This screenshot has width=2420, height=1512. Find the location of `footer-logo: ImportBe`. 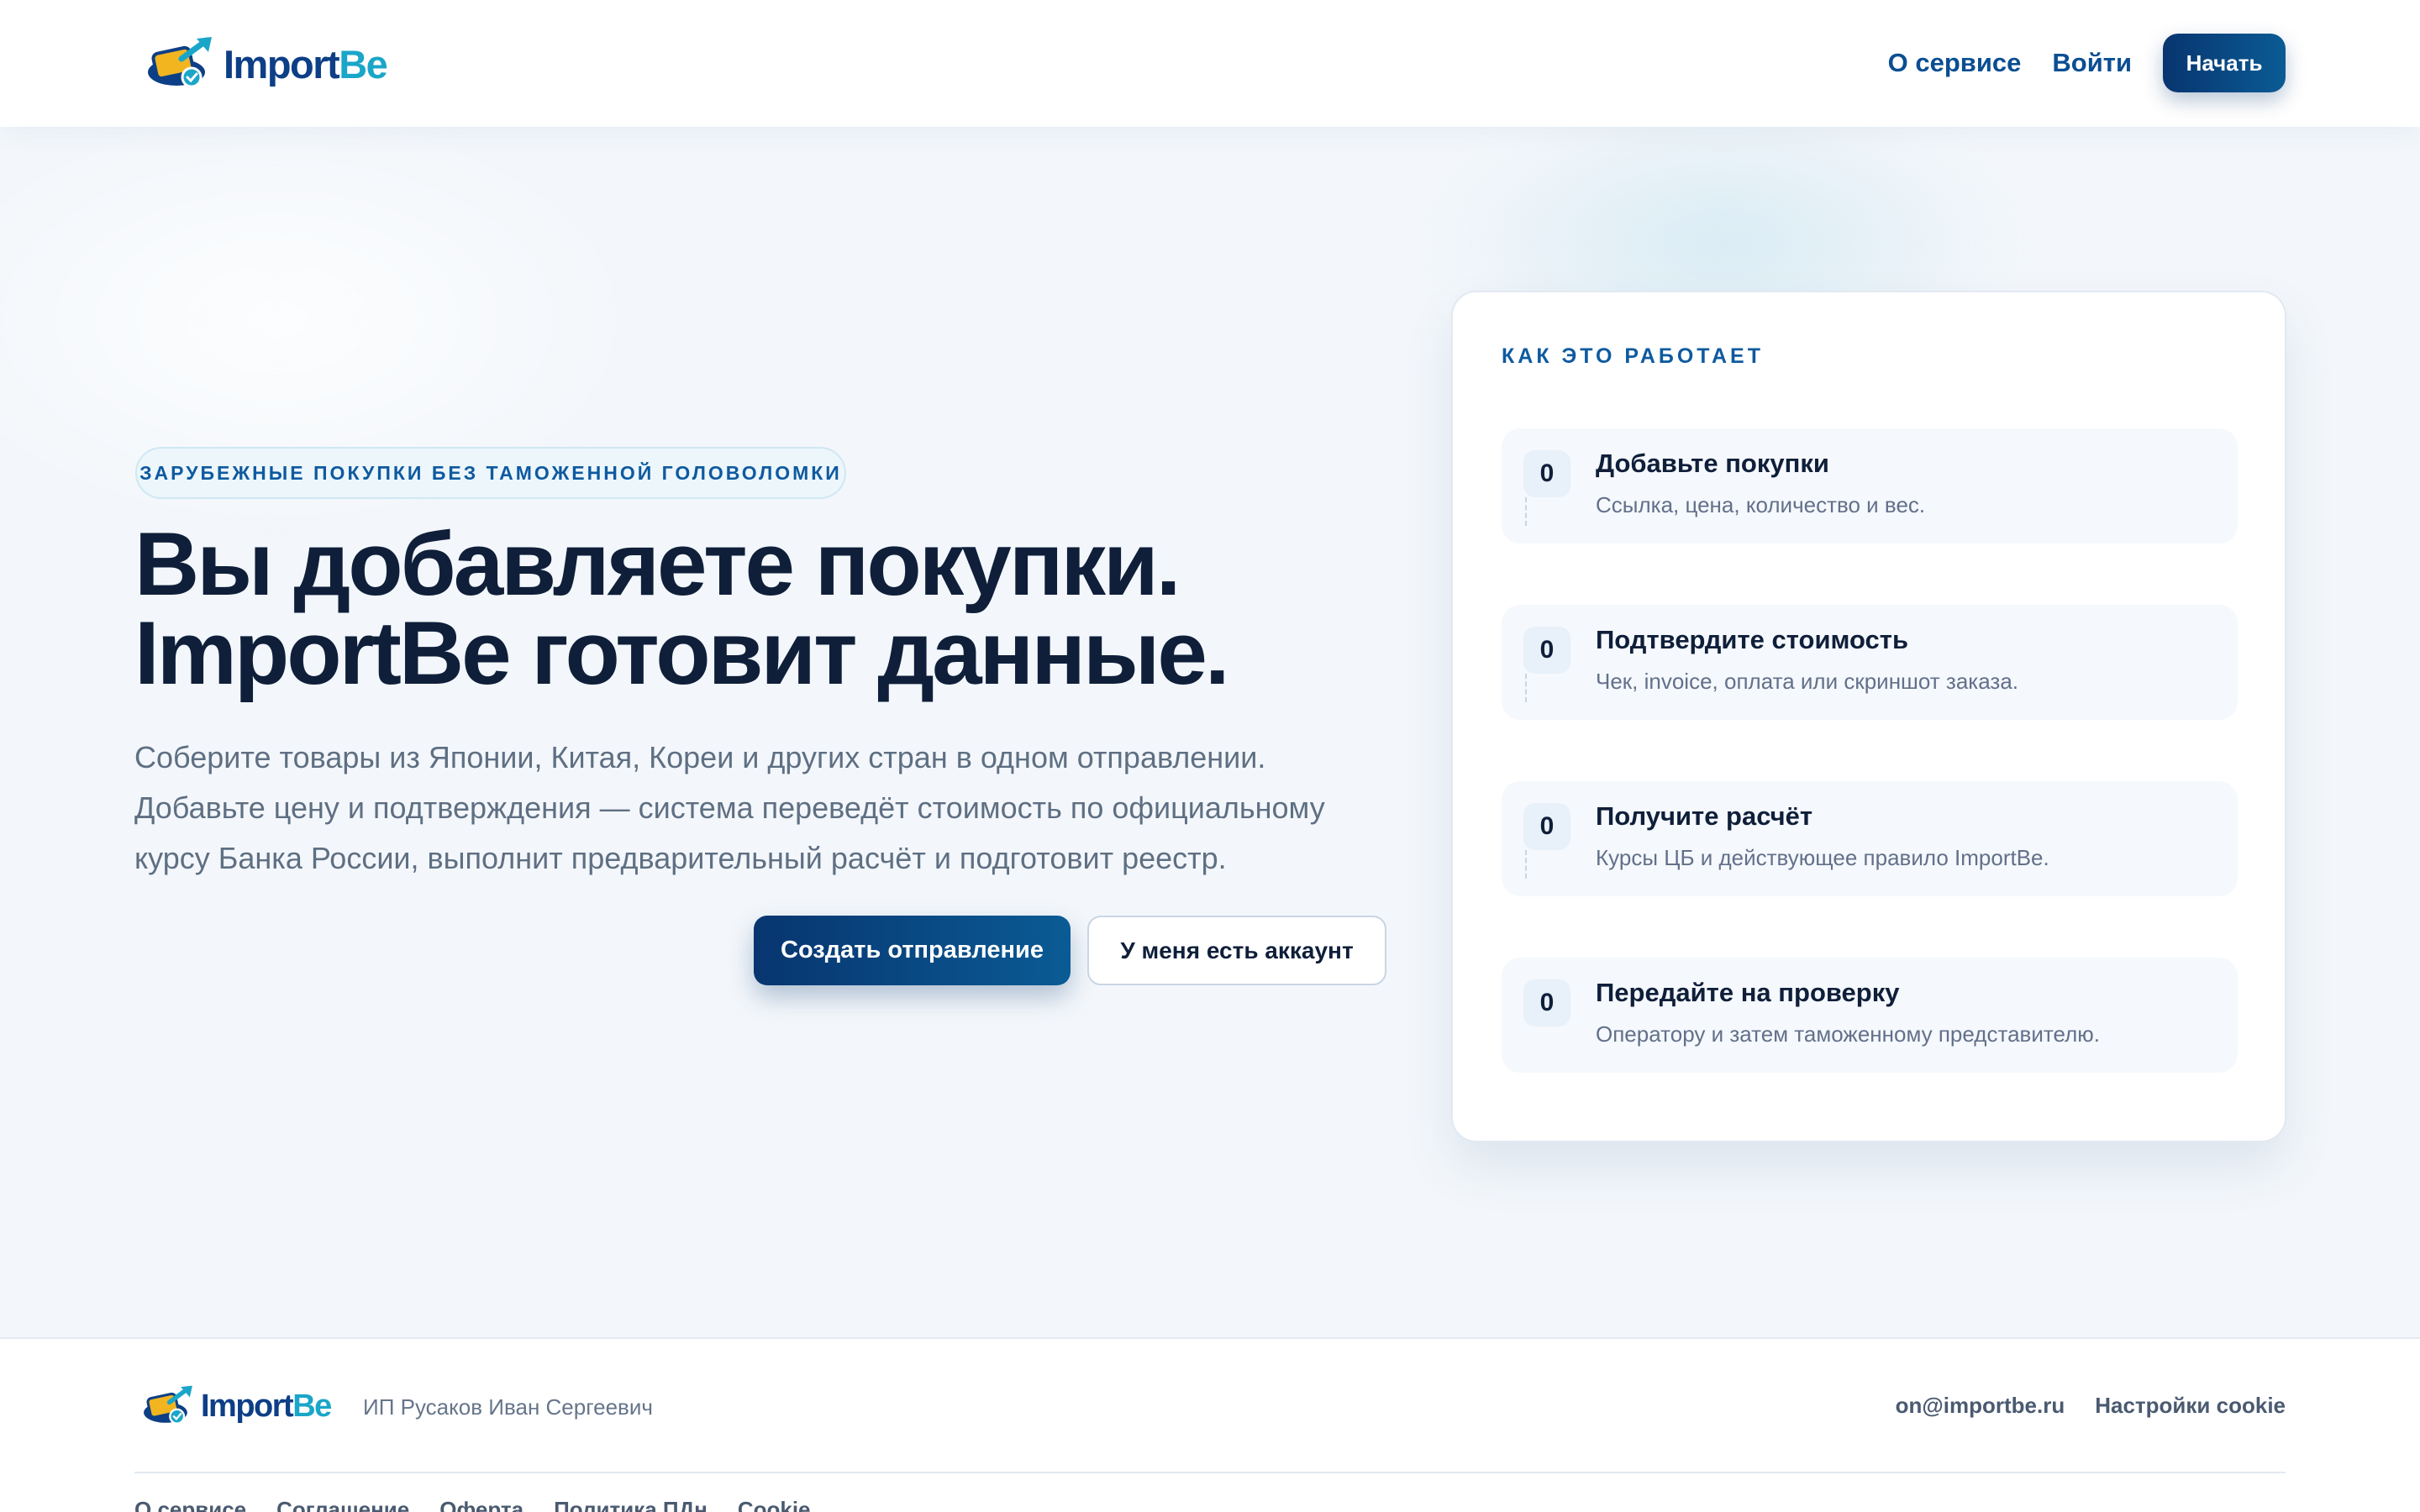

footer-logo: ImportBe is located at coordinates (235, 1406).